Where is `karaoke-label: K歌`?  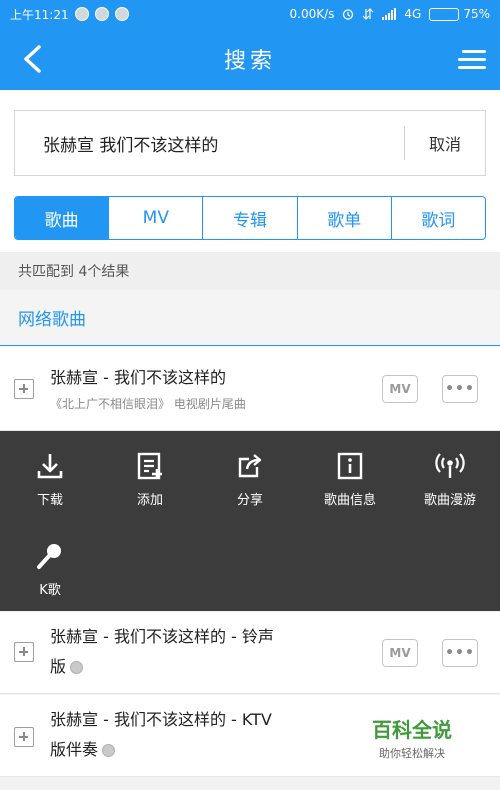
karaoke-label: K歌 is located at coordinates (50, 590).